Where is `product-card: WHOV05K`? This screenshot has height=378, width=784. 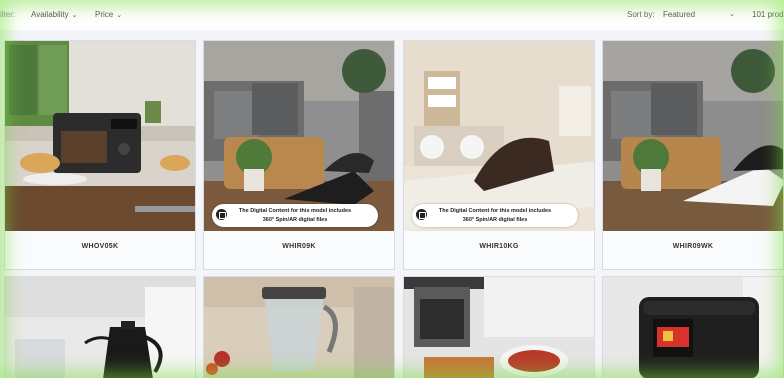 product-card: WHOV05K is located at coordinates (100, 155).